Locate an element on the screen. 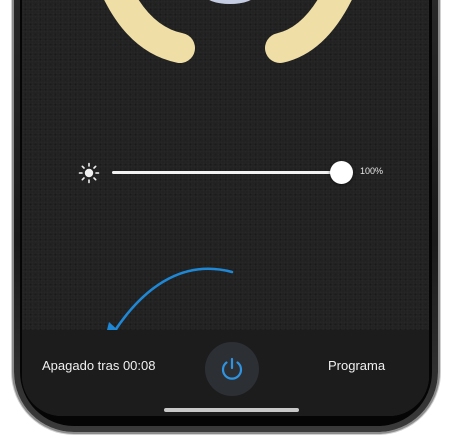 The height and width of the screenshot is (443, 451). auto-off-timer-button: Apagado tras 00:08 is located at coordinates (98, 365).